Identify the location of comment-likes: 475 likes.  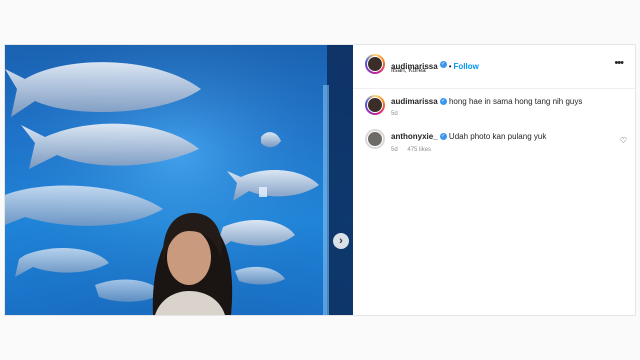
(419, 150).